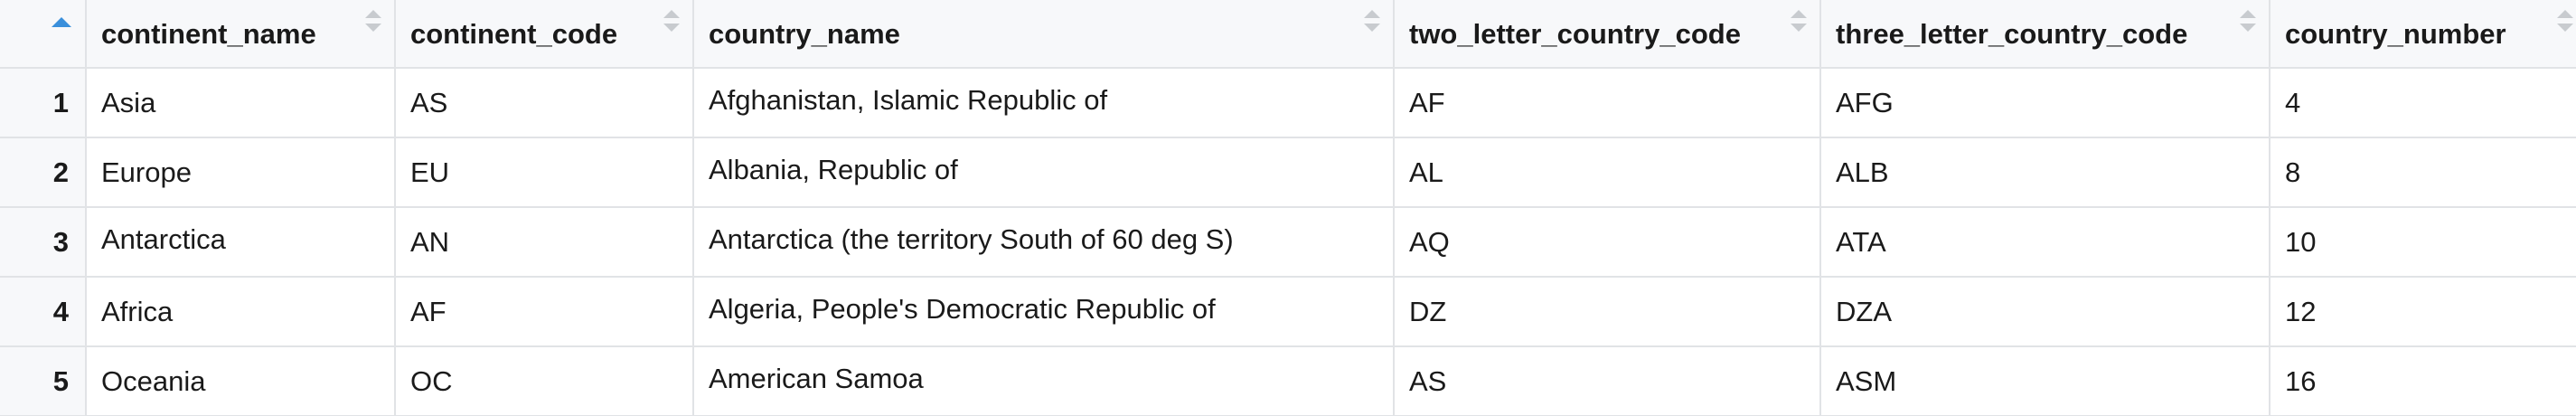  What do you see at coordinates (43, 102) in the screenshot?
I see `row-index: 1` at bounding box center [43, 102].